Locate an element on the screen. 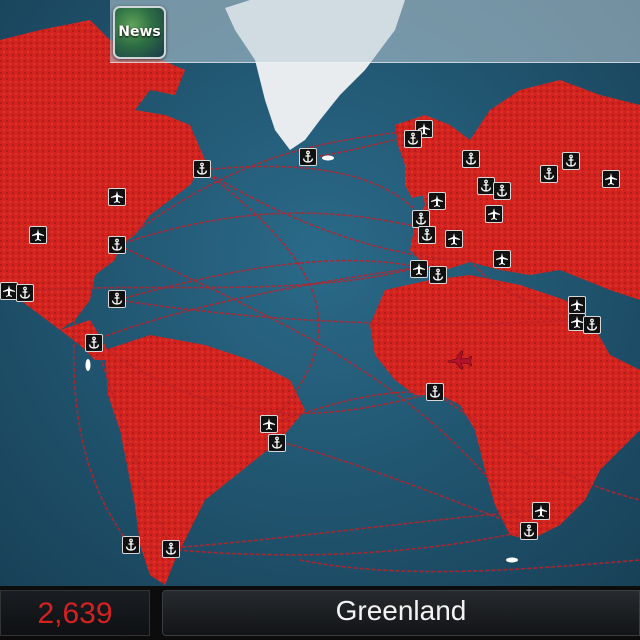 The height and width of the screenshot is (640, 640). news-button: News is located at coordinates (139, 32).